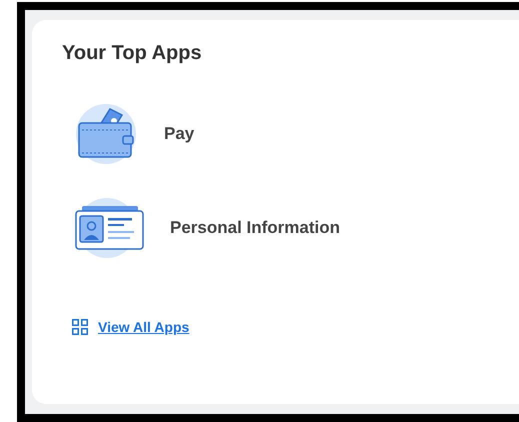 Image resolution: width=519 pixels, height=422 pixels. I want to click on card-title: Your Top Apps, so click(132, 53).